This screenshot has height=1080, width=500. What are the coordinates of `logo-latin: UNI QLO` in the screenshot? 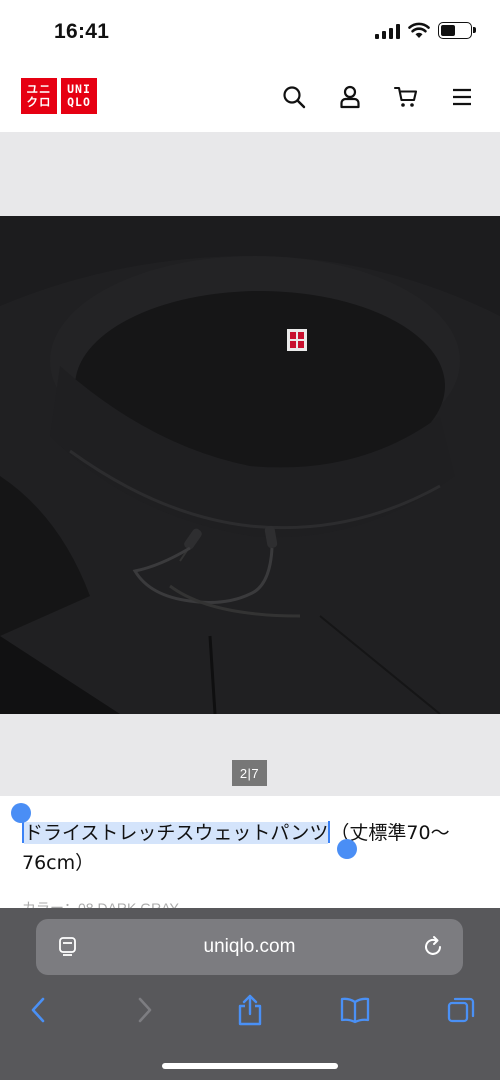 It's located at (79, 96).